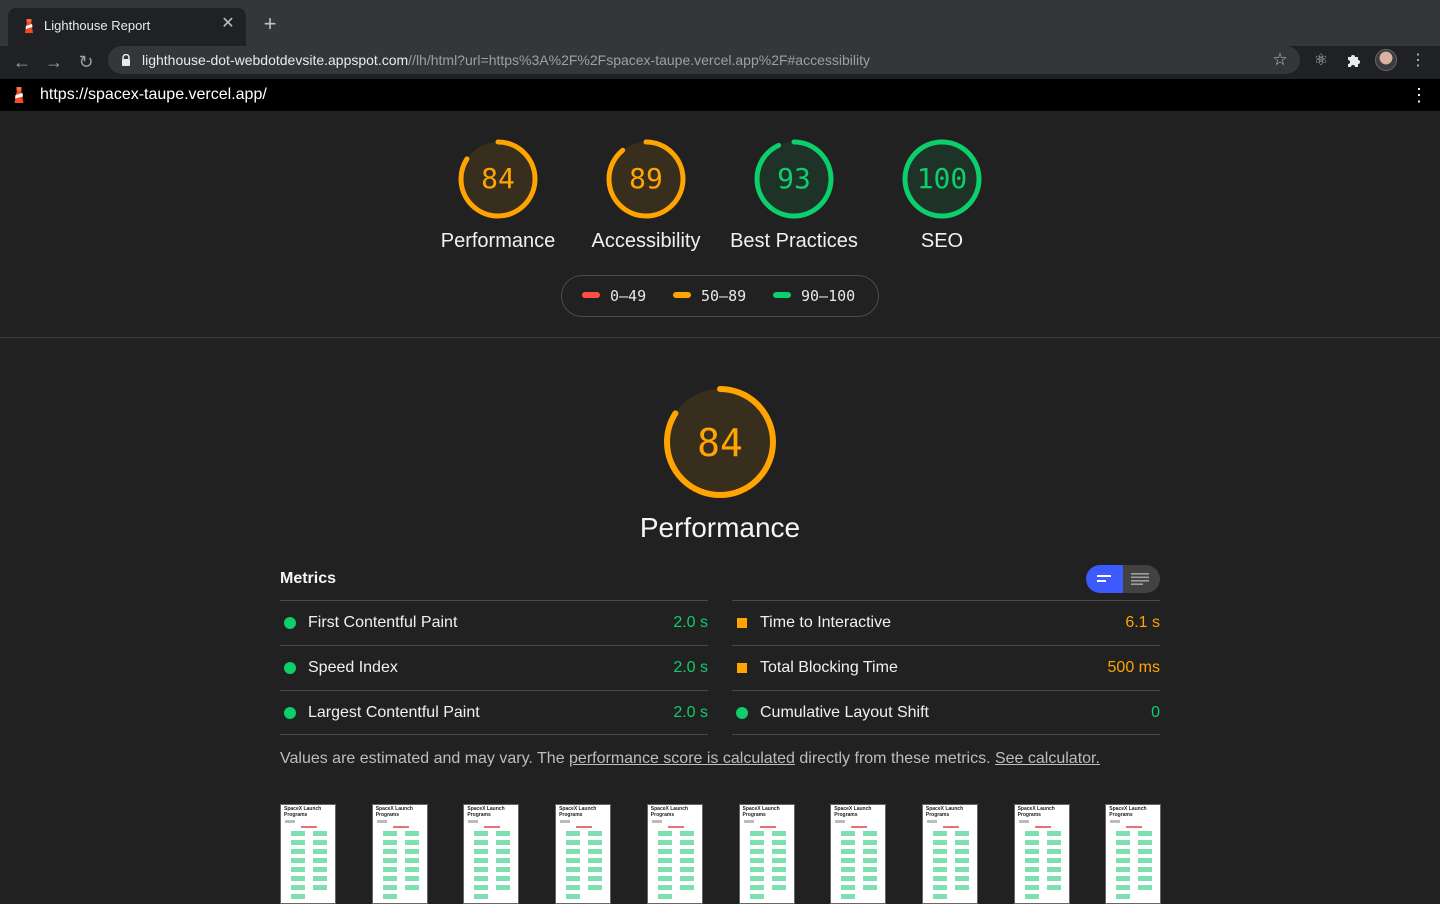 This screenshot has width=1440, height=904. What do you see at coordinates (383, 622) in the screenshot?
I see `metric-name: First Contentful Paint` at bounding box center [383, 622].